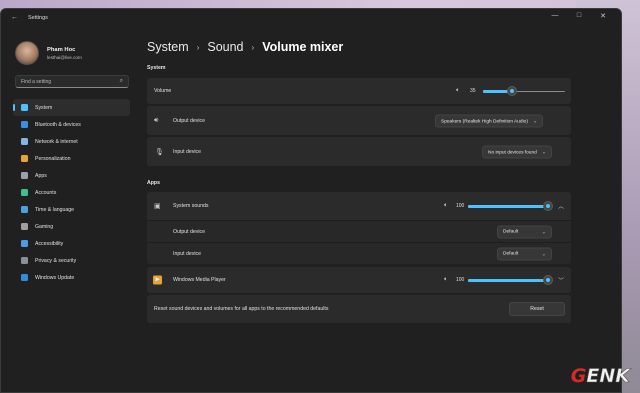 Image resolution: width=640 pixels, height=393 pixels. I want to click on apps-icon, so click(24, 175).